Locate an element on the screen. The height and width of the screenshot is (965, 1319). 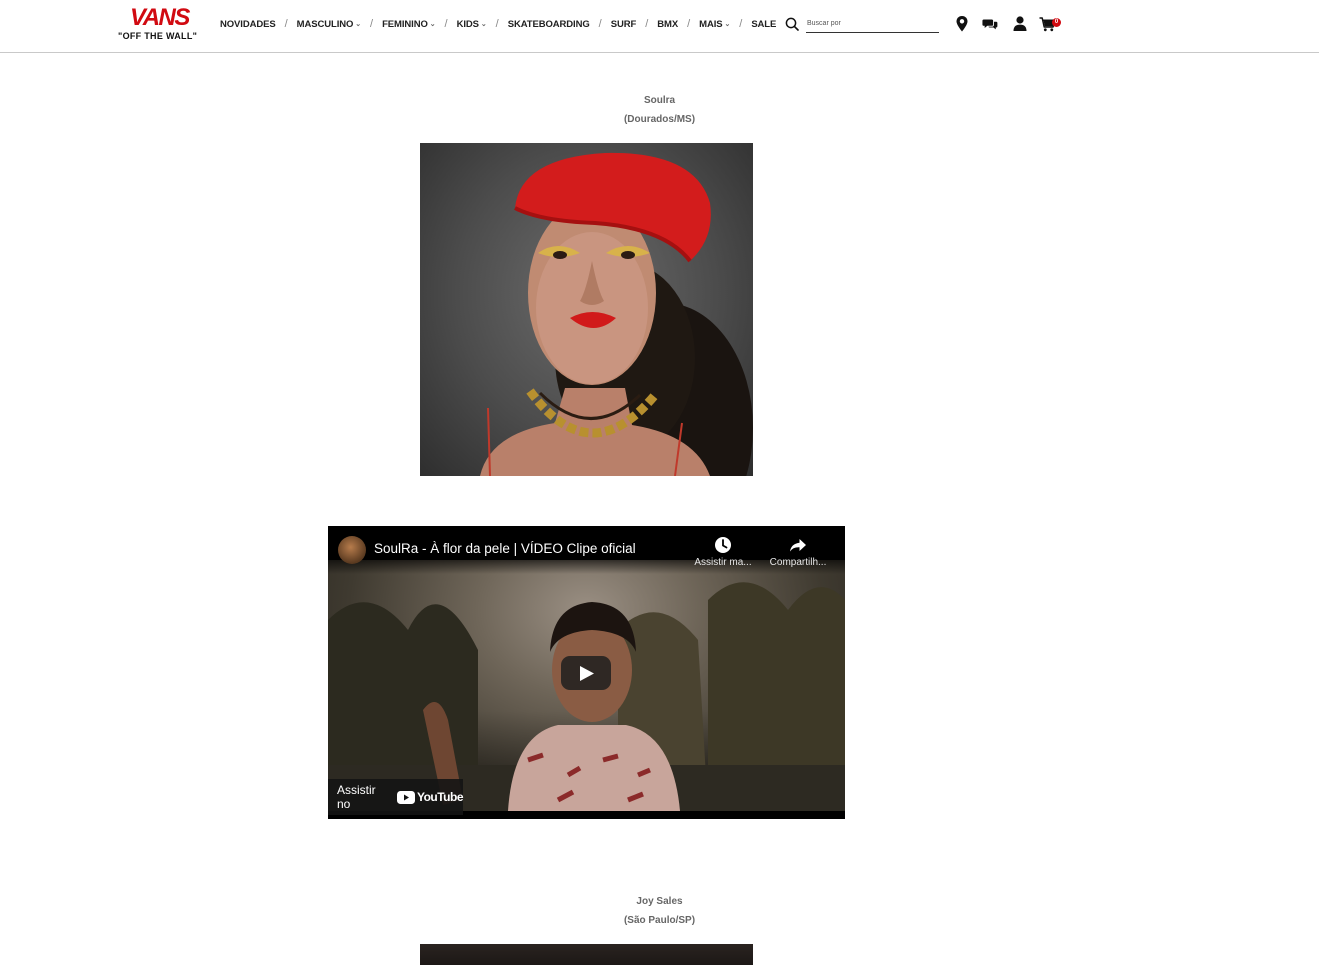
location-pin-icon is located at coordinates (962, 24).